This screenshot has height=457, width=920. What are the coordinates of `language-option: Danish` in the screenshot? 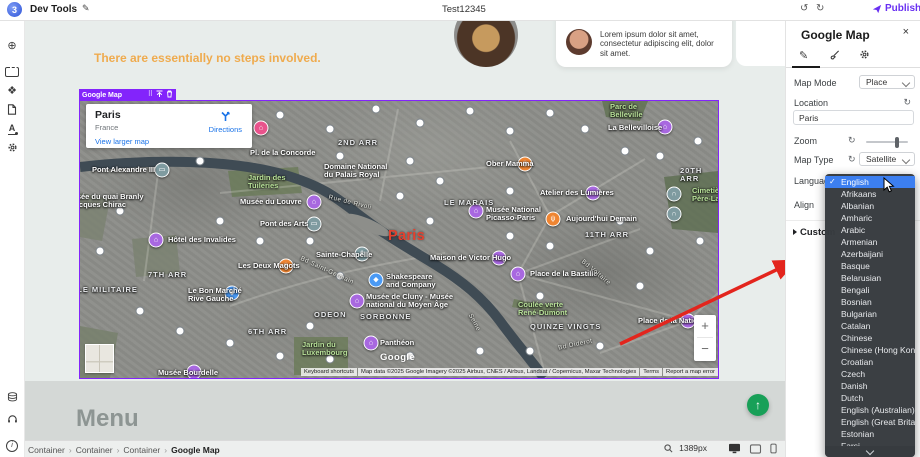 It's located at (870, 386).